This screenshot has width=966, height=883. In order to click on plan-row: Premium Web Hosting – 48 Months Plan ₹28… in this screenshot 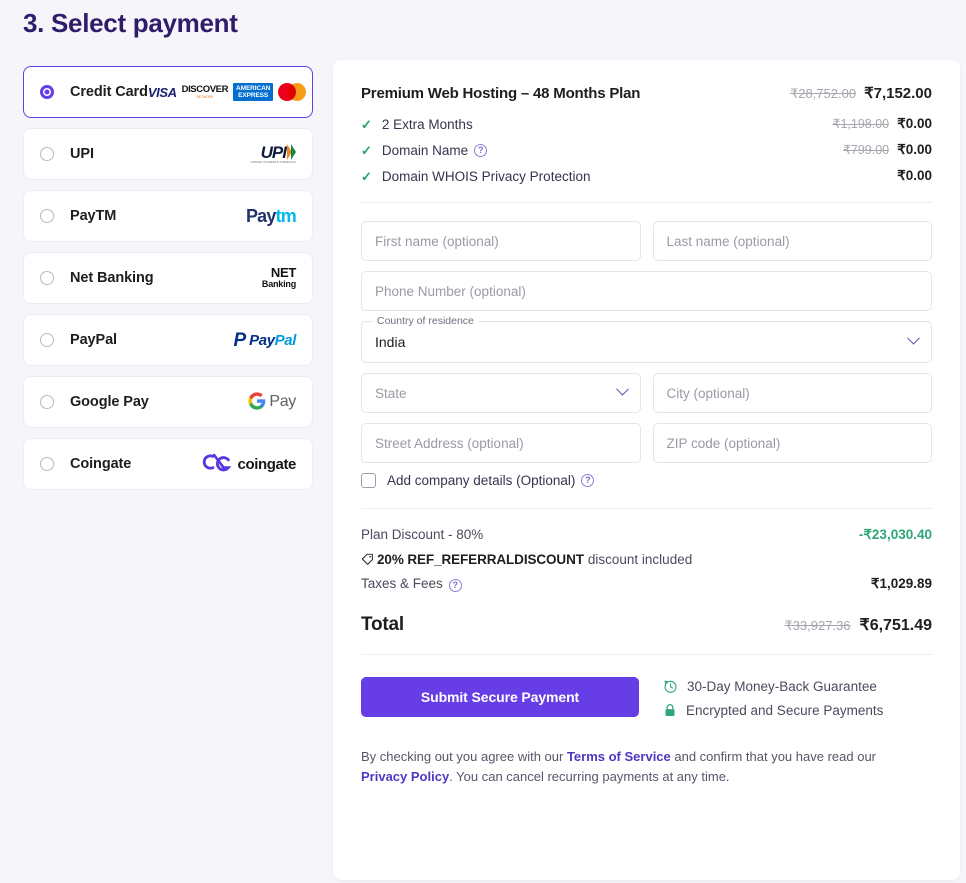, I will do `click(646, 93)`.